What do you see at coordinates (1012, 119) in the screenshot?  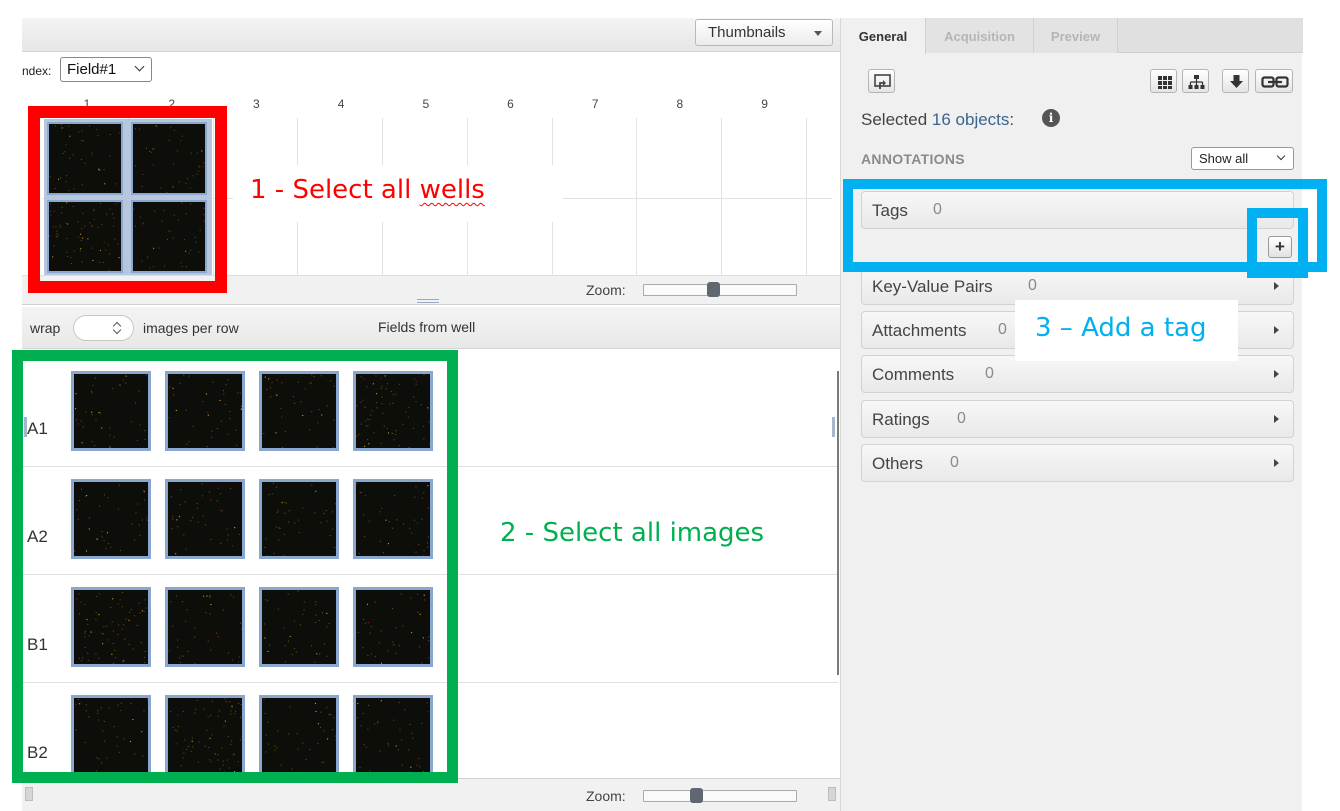 I see `selection-suffix: :` at bounding box center [1012, 119].